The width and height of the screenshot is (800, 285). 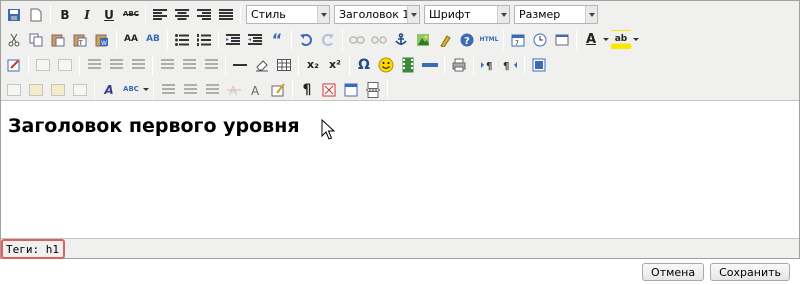 I want to click on layer-props-icon, so click(x=65, y=65).